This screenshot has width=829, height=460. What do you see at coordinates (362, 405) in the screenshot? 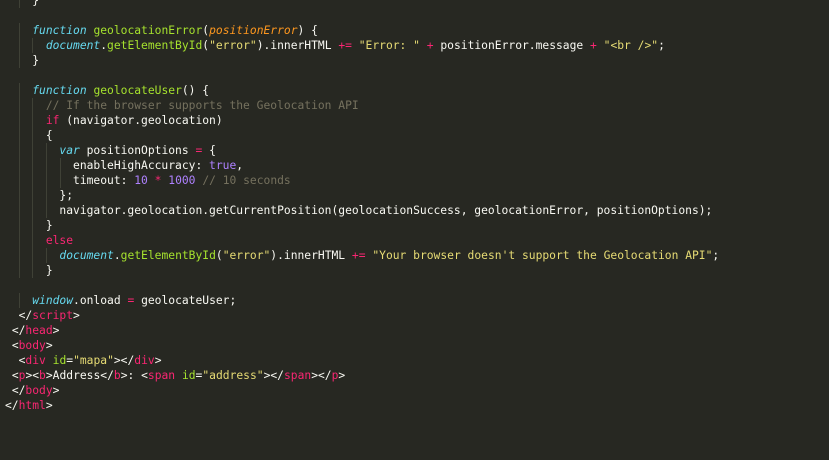
I see `code-line: </html>` at bounding box center [362, 405].